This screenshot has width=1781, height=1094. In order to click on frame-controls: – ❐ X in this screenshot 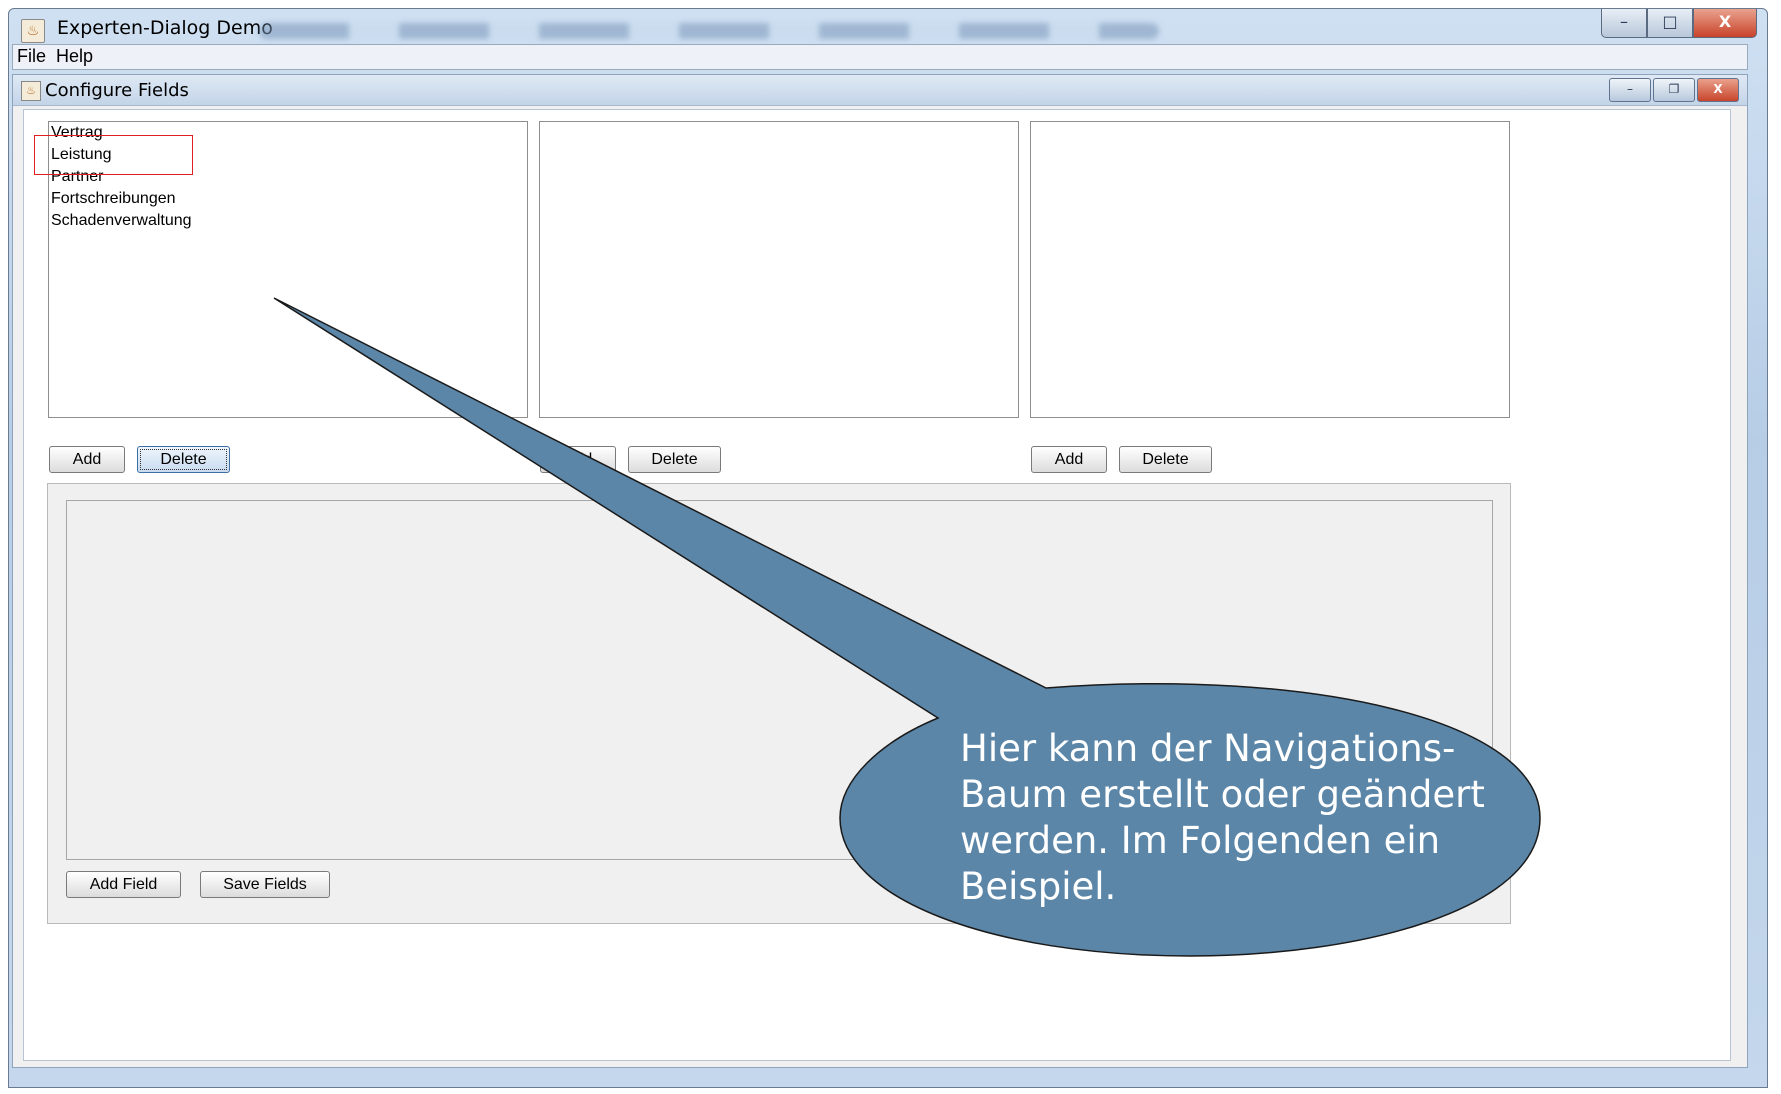, I will do `click(1674, 90)`.